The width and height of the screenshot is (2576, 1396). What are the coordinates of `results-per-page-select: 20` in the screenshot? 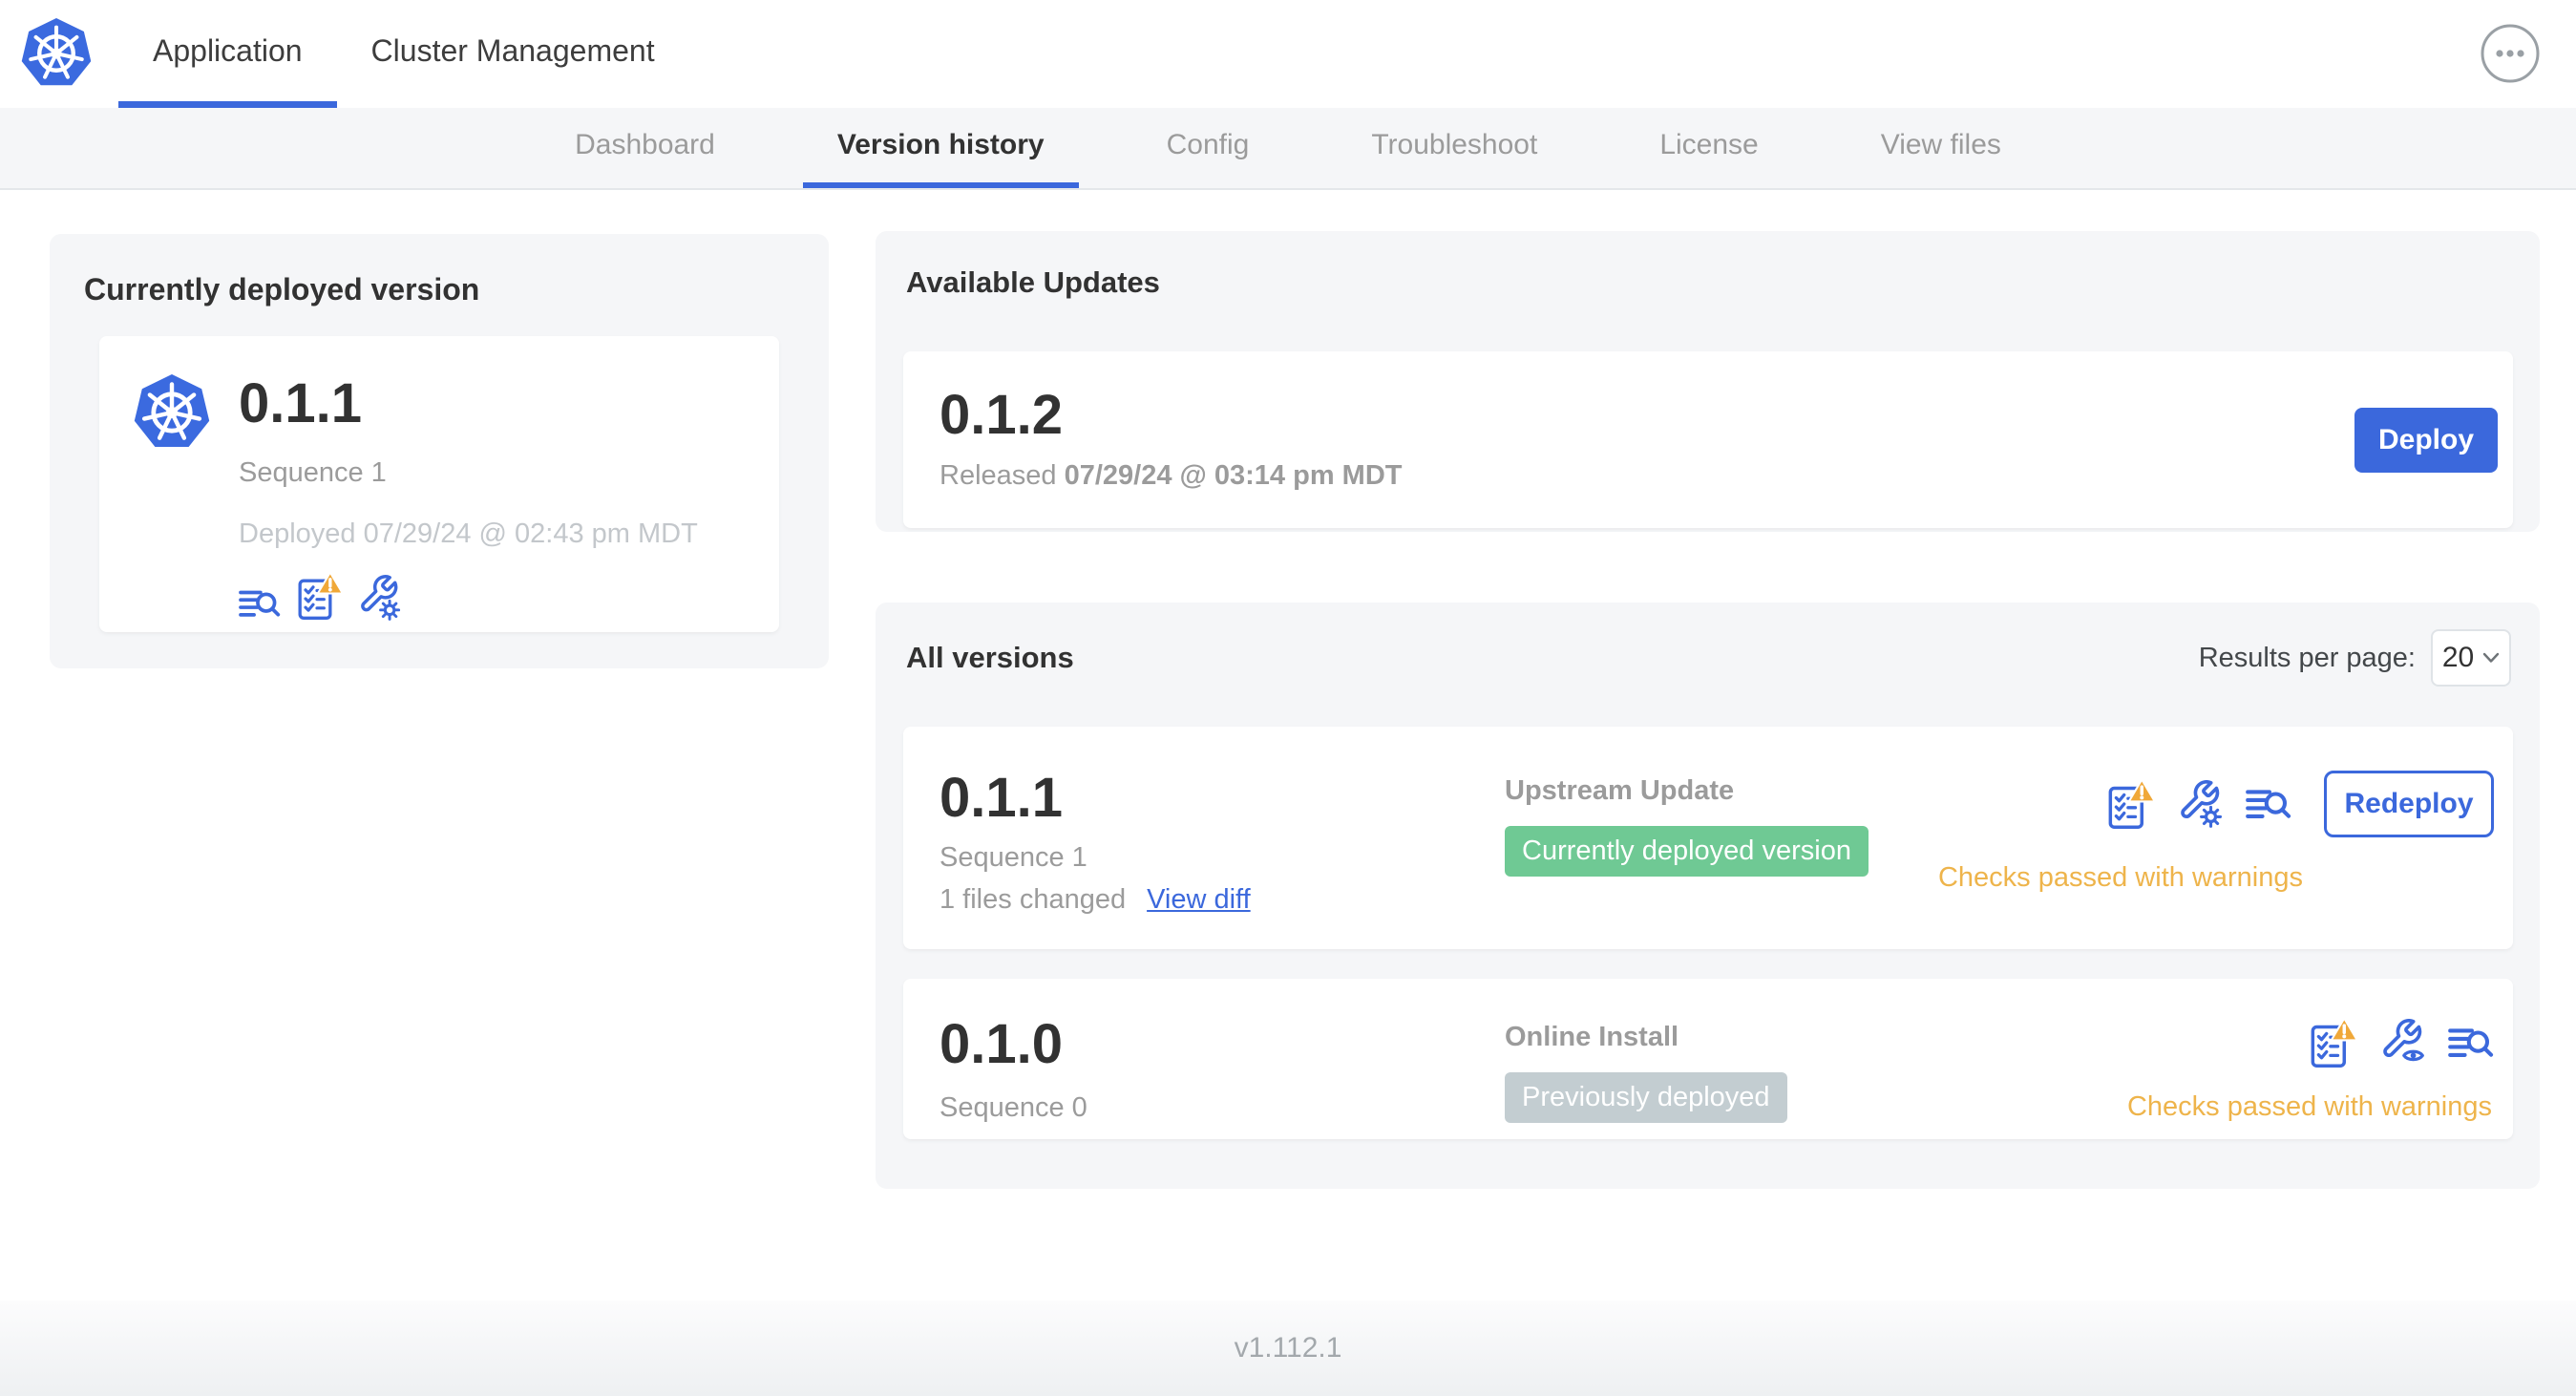 It's located at (2471, 658).